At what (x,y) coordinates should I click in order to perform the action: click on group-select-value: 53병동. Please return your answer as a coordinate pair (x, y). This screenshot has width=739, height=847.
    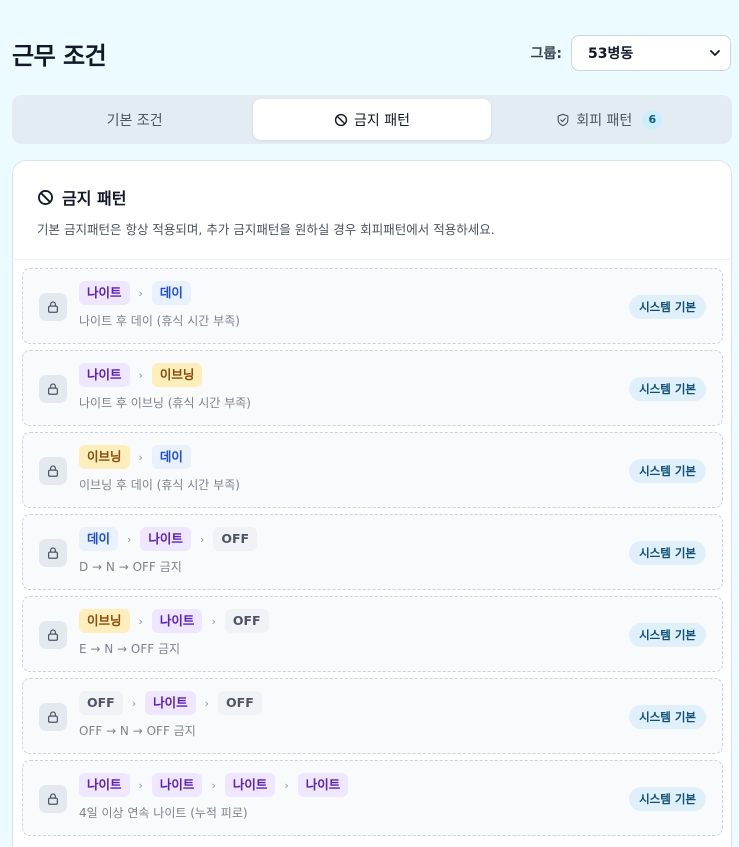
    Looking at the image, I should click on (611, 54).